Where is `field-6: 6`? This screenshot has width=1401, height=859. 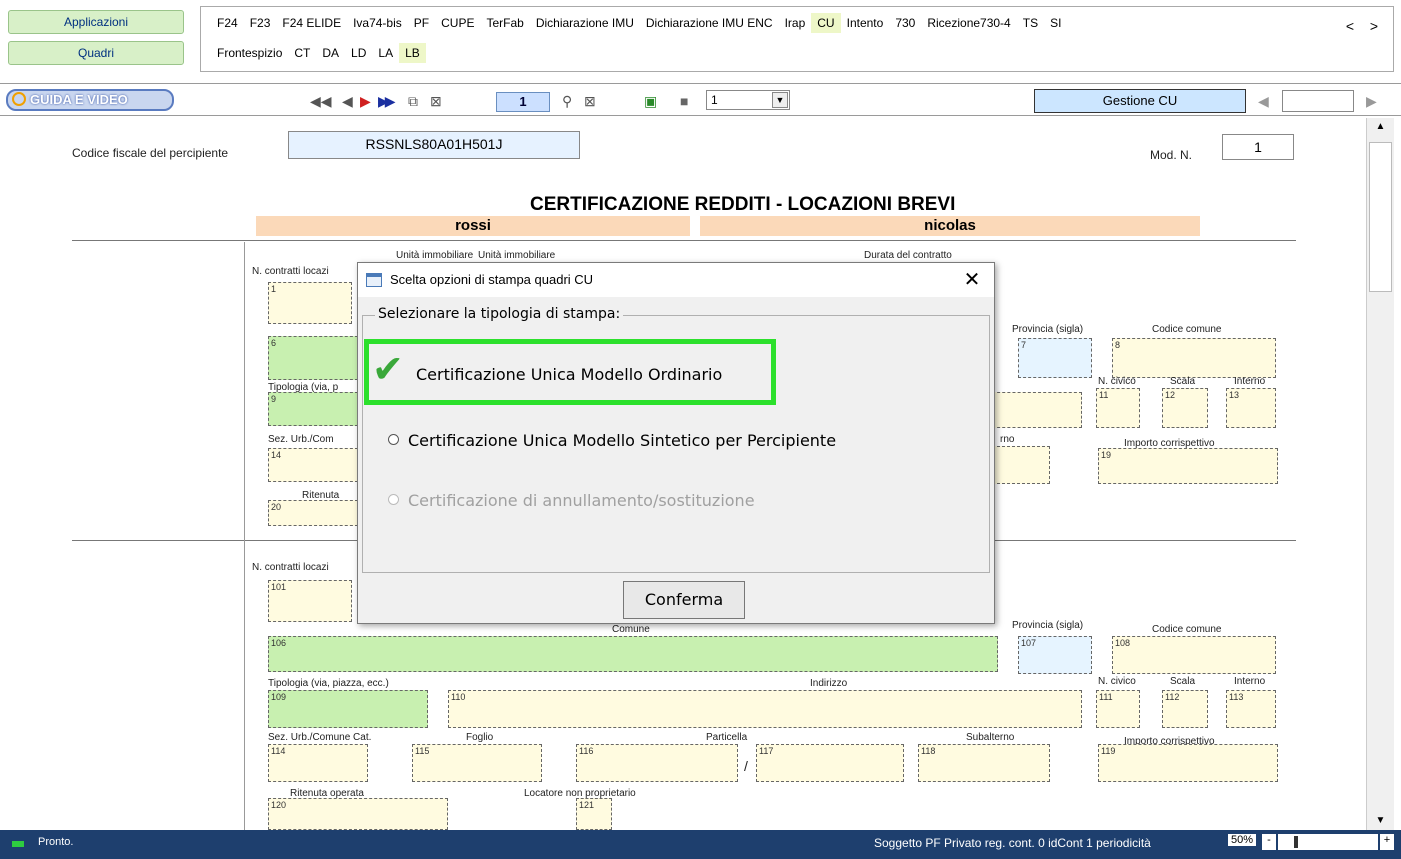
field-6: 6 is located at coordinates (313, 358).